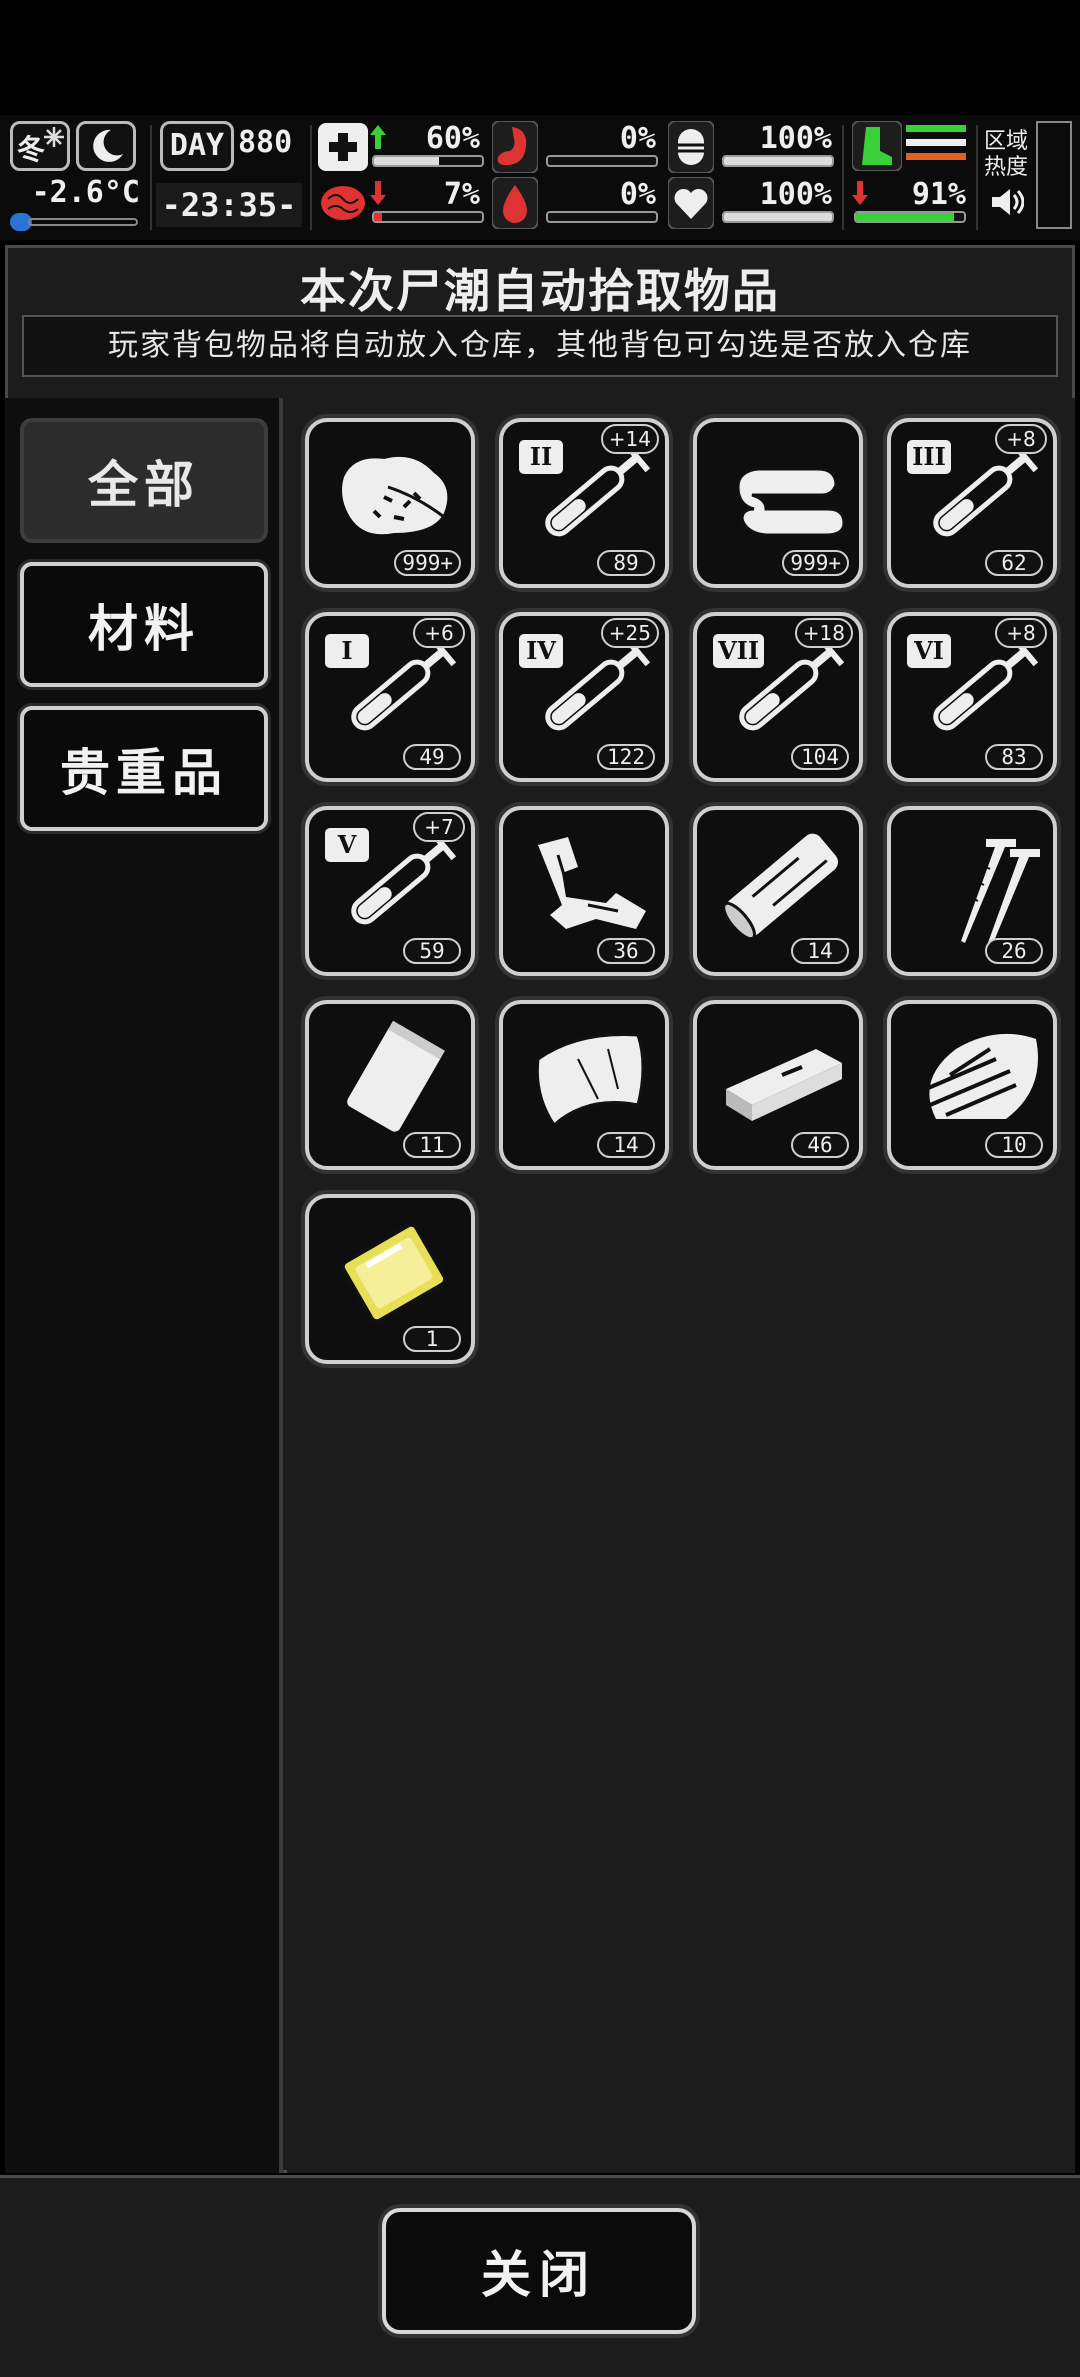 This screenshot has height=2377, width=1080. What do you see at coordinates (452, 138) in the screenshot?
I see `health-percent: 60%` at bounding box center [452, 138].